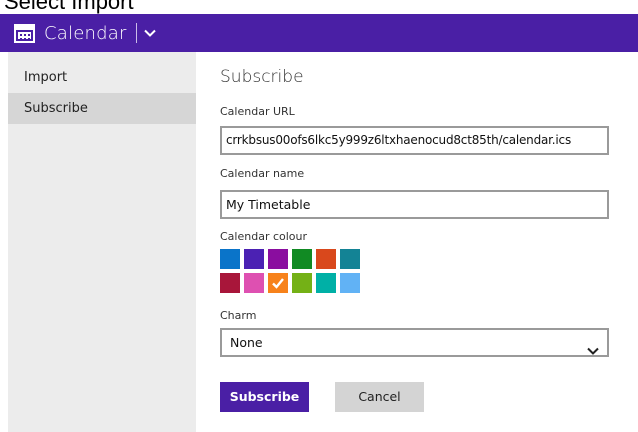 The height and width of the screenshot is (432, 638). Describe the element at coordinates (262, 77) in the screenshot. I see `page-title: Subscribe` at that location.